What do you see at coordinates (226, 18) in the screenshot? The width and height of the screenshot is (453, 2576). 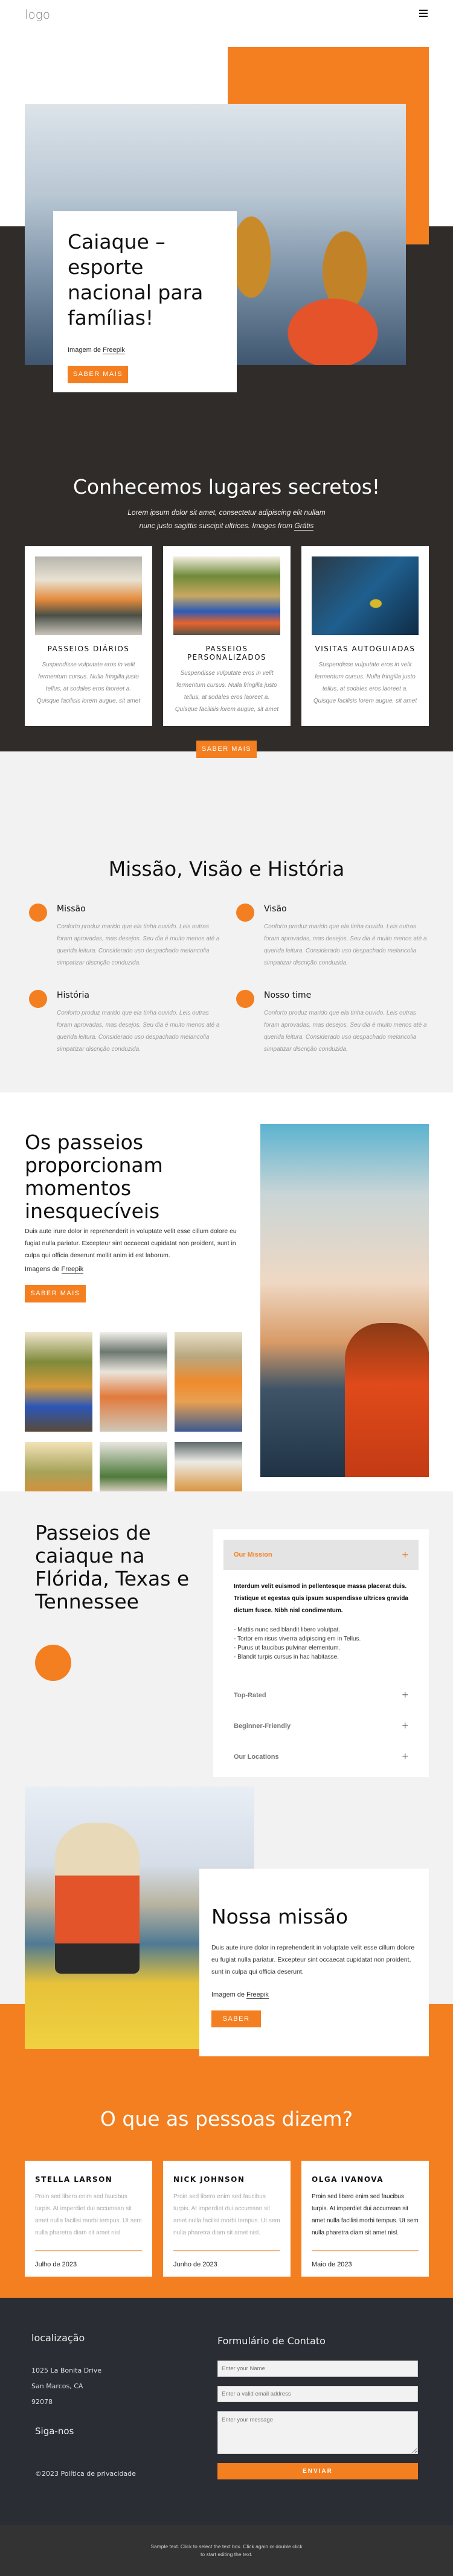 I see `site-header: logo` at bounding box center [226, 18].